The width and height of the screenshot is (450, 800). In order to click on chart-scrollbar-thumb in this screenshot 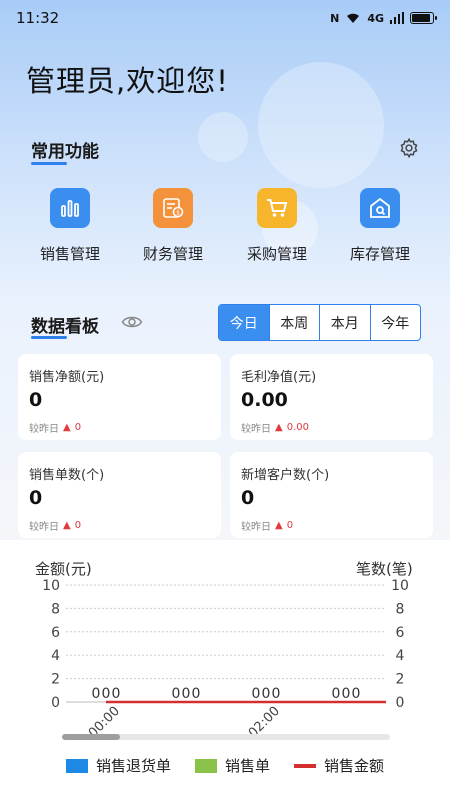, I will do `click(91, 737)`.